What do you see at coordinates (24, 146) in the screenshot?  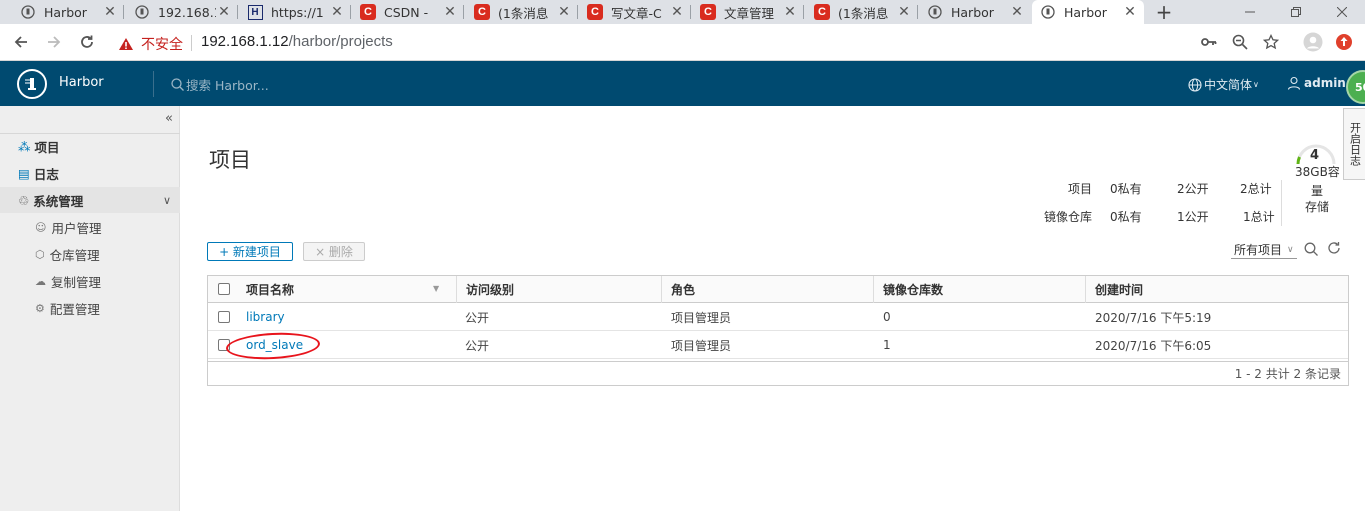 I see `project-icon: ⁂` at bounding box center [24, 146].